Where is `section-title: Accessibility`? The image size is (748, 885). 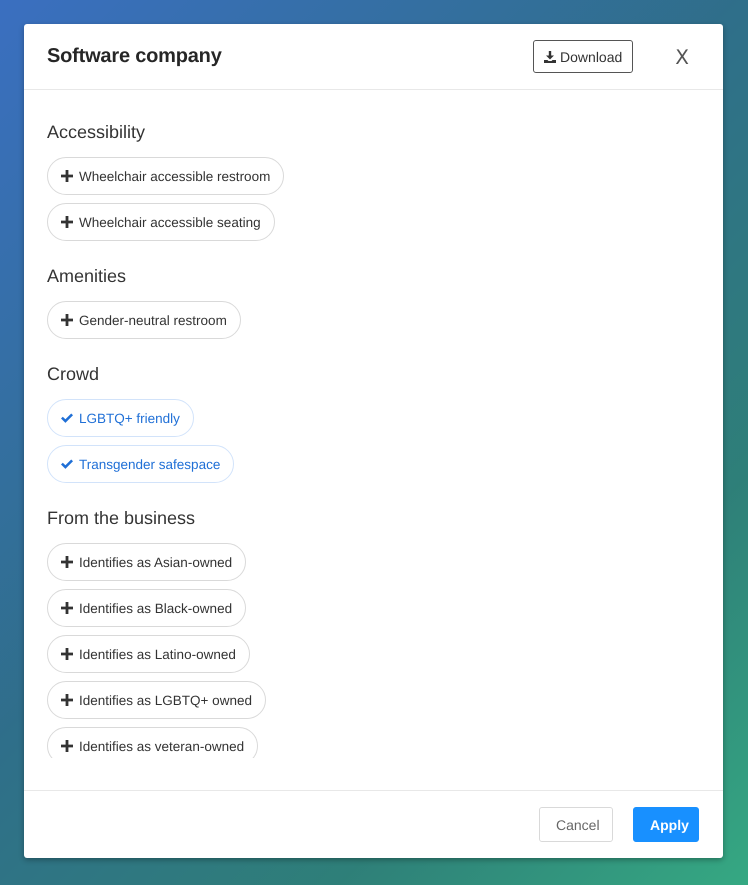
section-title: Accessibility is located at coordinates (96, 132).